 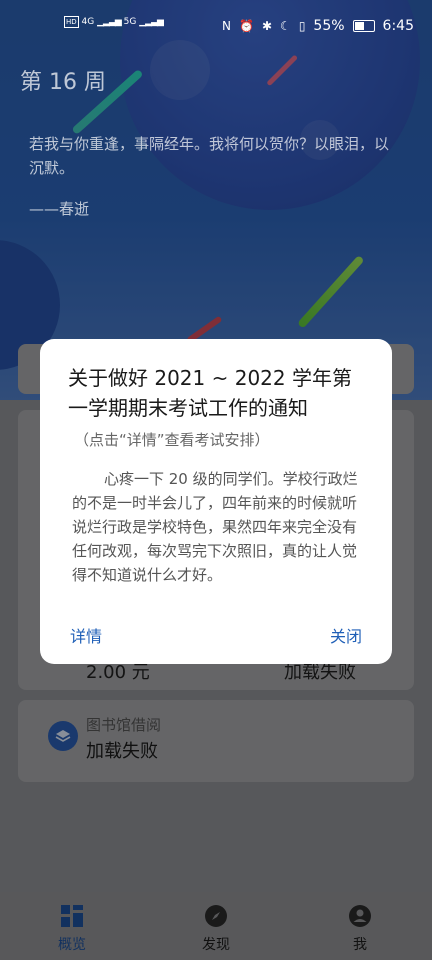 What do you see at coordinates (246, 26) in the screenshot?
I see `alarm-icon: ⏰` at bounding box center [246, 26].